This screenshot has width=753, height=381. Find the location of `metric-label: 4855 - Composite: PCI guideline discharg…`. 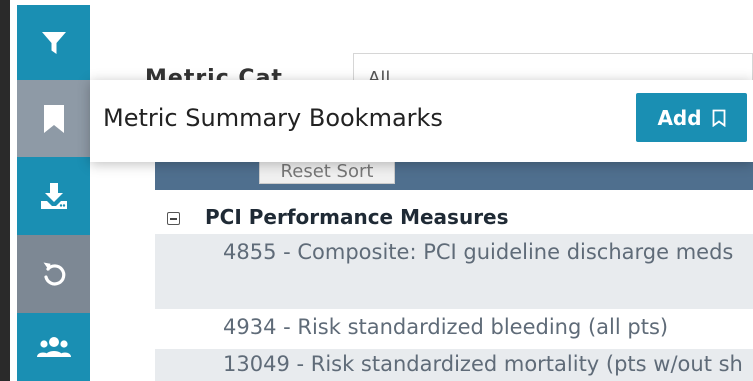

metric-label: 4855 - Composite: PCI guideline discharg… is located at coordinates (478, 252).